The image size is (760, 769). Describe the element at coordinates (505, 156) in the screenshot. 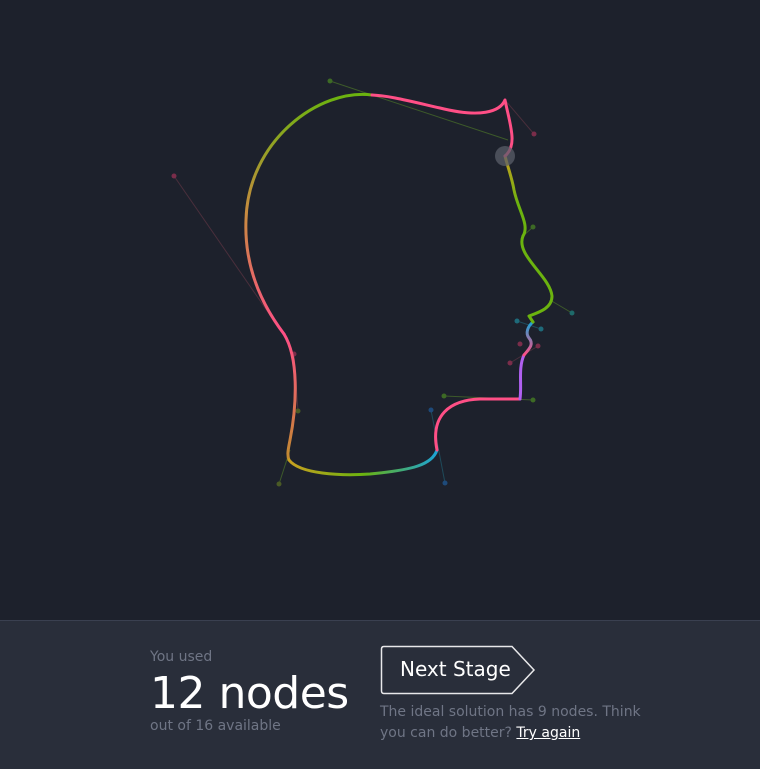

I see `node-handle-icon` at that location.